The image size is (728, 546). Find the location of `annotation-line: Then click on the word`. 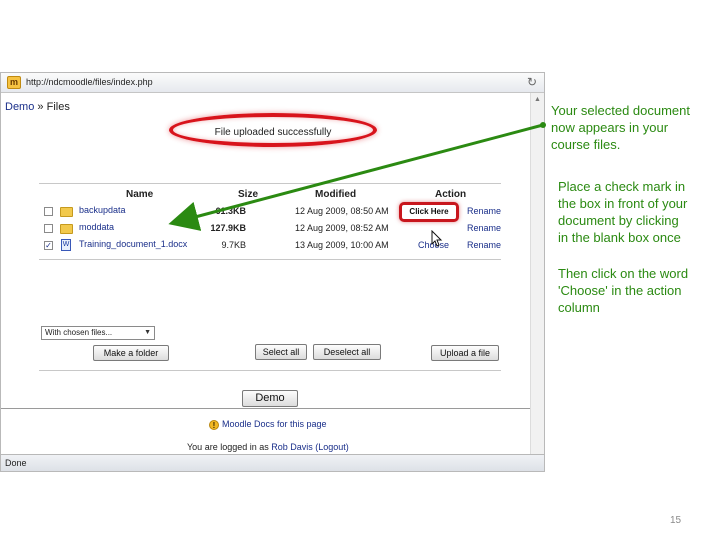

annotation-line: Then click on the word is located at coordinates (623, 273).